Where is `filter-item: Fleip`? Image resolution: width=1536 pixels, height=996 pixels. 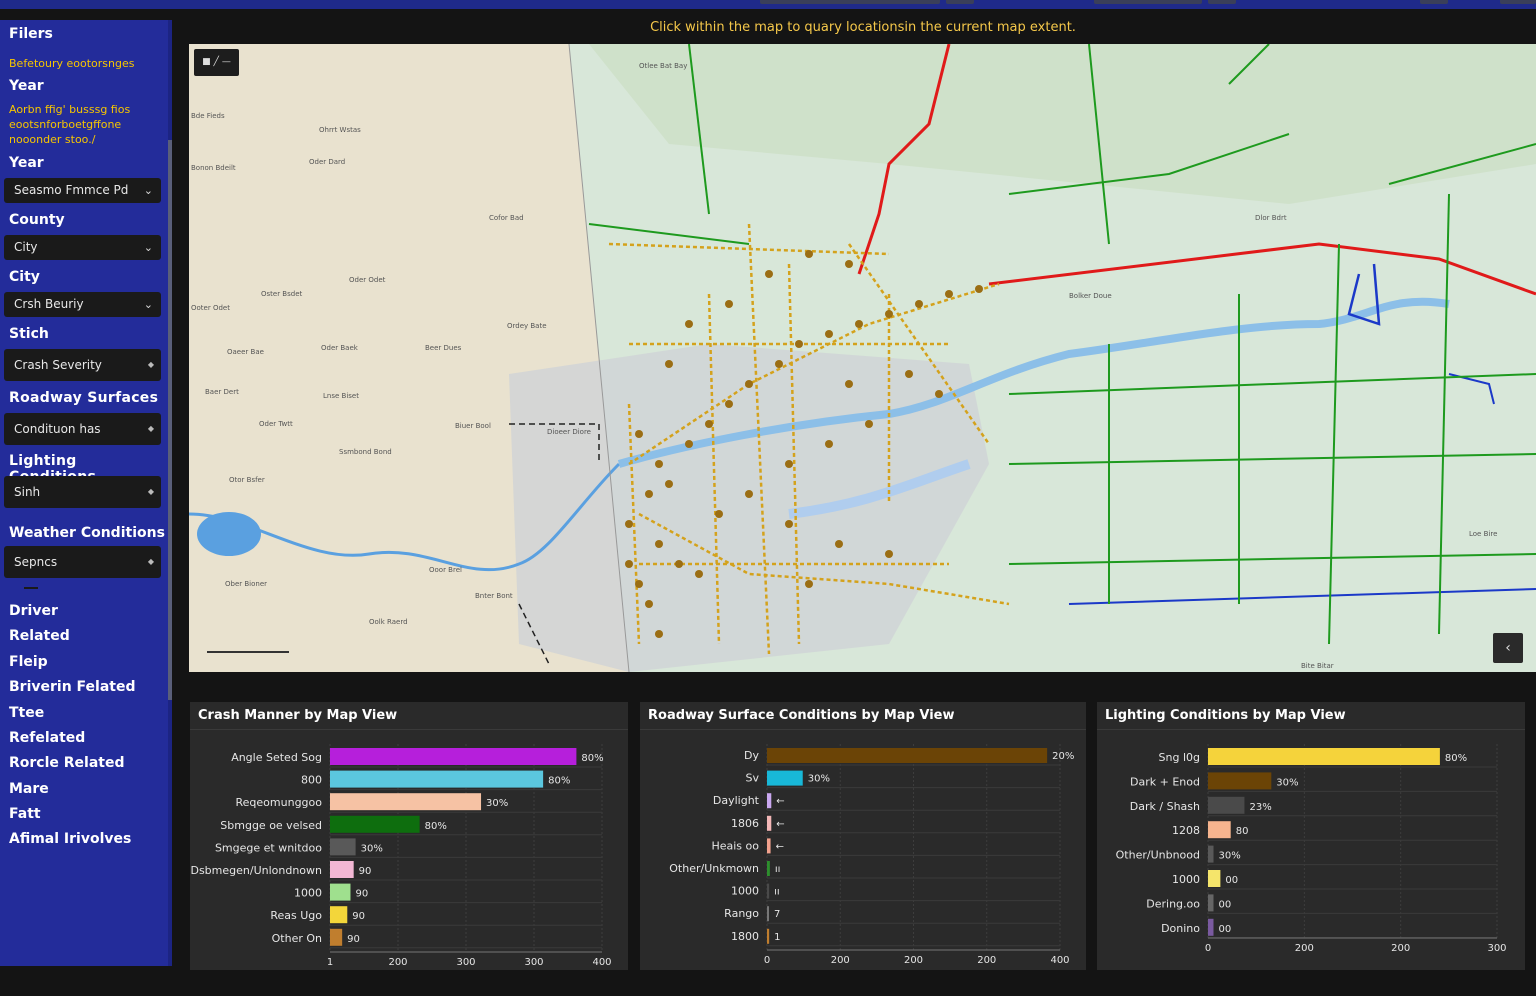 filter-item: Fleip is located at coordinates (28, 662).